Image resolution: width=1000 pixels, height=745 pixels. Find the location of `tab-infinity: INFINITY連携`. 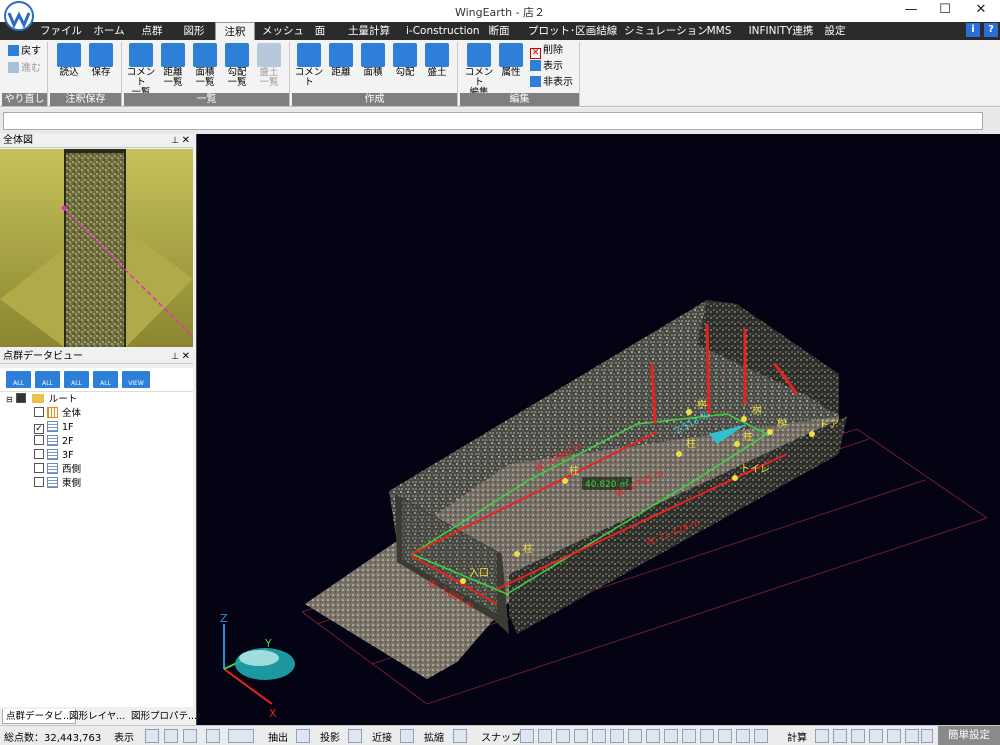

tab-infinity: INFINITY連携 is located at coordinates (781, 31).